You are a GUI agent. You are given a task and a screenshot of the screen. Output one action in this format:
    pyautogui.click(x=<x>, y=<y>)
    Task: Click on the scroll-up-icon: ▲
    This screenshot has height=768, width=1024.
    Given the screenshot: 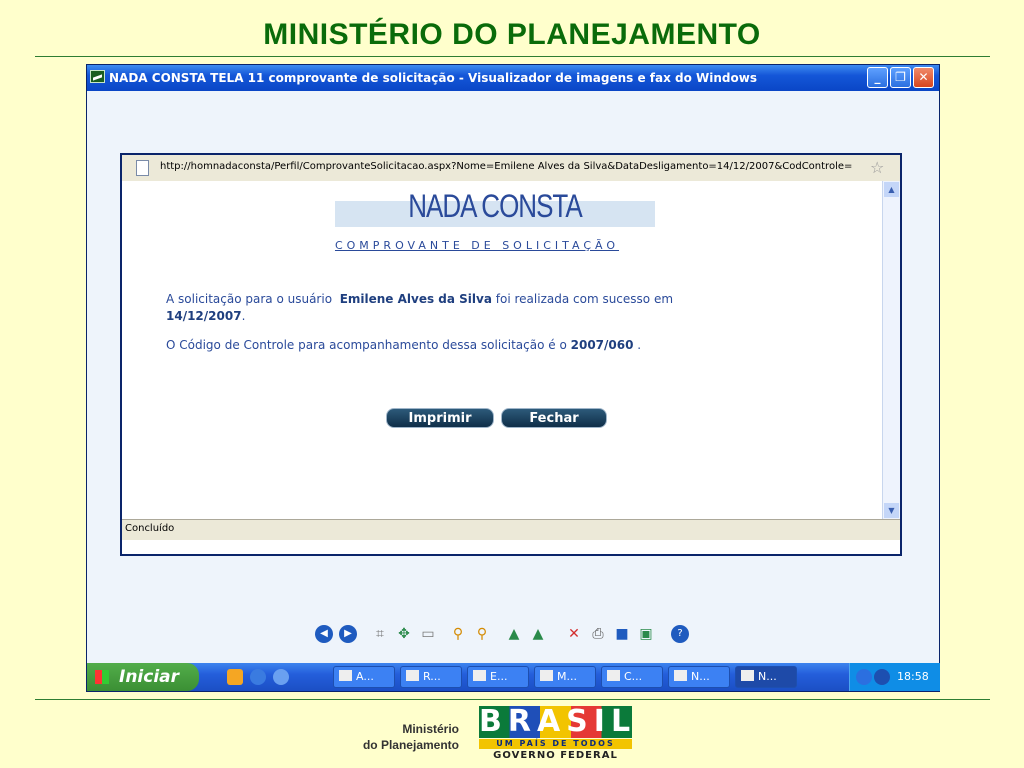 What is the action you would take?
    pyautogui.click(x=891, y=189)
    